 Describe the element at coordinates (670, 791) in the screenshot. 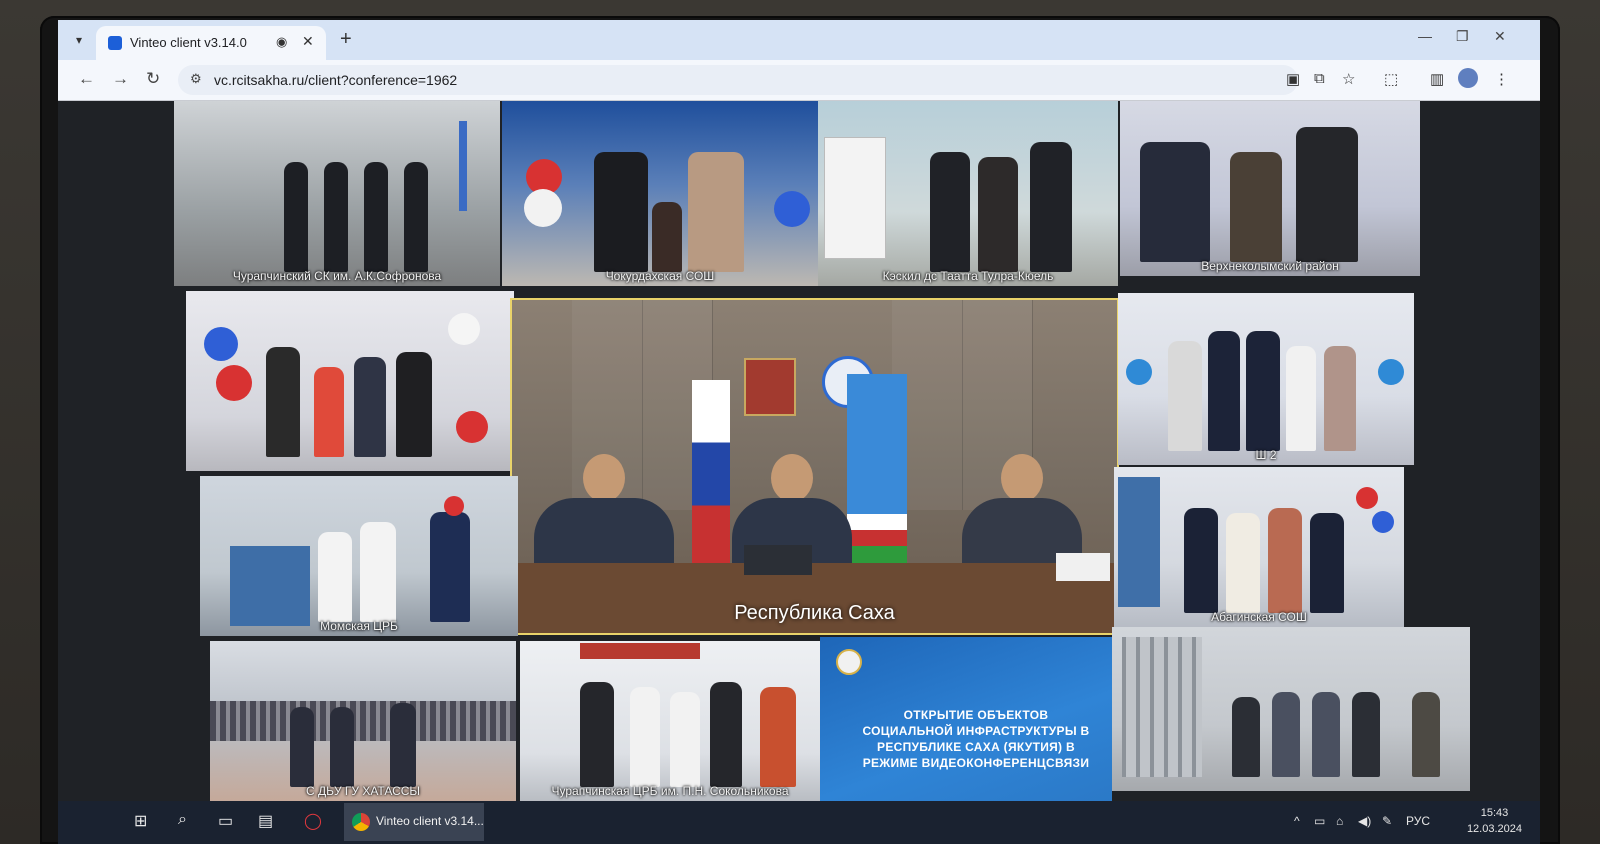

I see `tile-caption: Чурапчинская ЦРБ им. П.Н. Сокольникова` at that location.